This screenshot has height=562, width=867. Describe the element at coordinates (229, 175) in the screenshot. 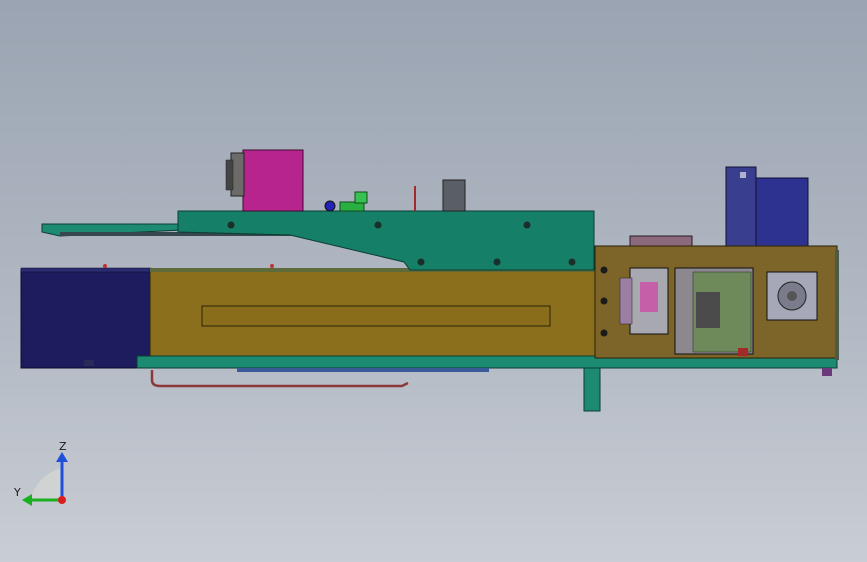

I see `motor-flange-inner` at that location.